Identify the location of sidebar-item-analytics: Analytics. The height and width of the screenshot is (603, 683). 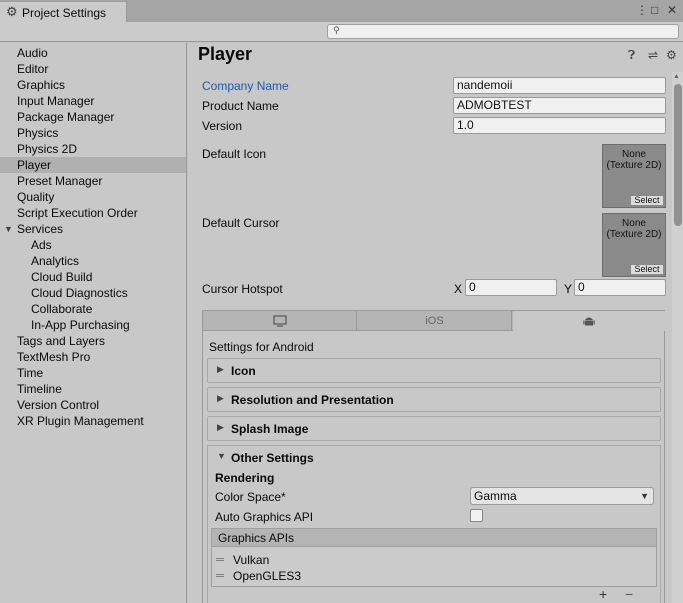
(93, 261).